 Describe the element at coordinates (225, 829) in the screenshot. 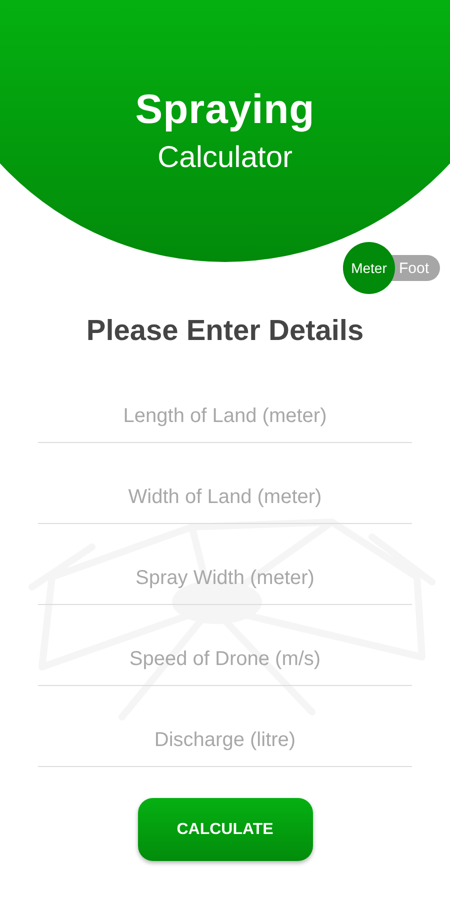

I see `calculate-button: CALCULATE` at that location.